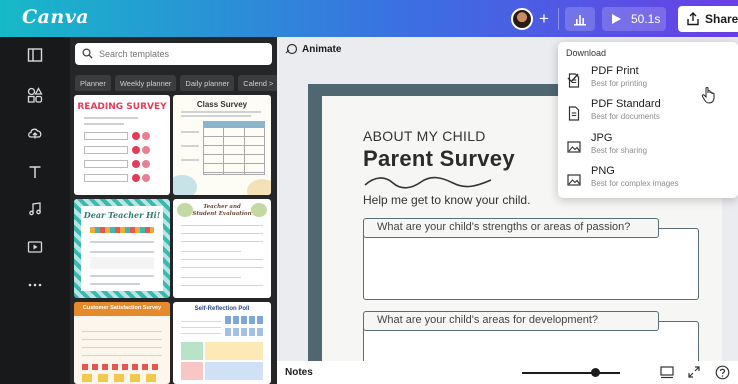 The width and height of the screenshot is (738, 384). What do you see at coordinates (586, 53) in the screenshot?
I see `download-menu-header: Download` at bounding box center [586, 53].